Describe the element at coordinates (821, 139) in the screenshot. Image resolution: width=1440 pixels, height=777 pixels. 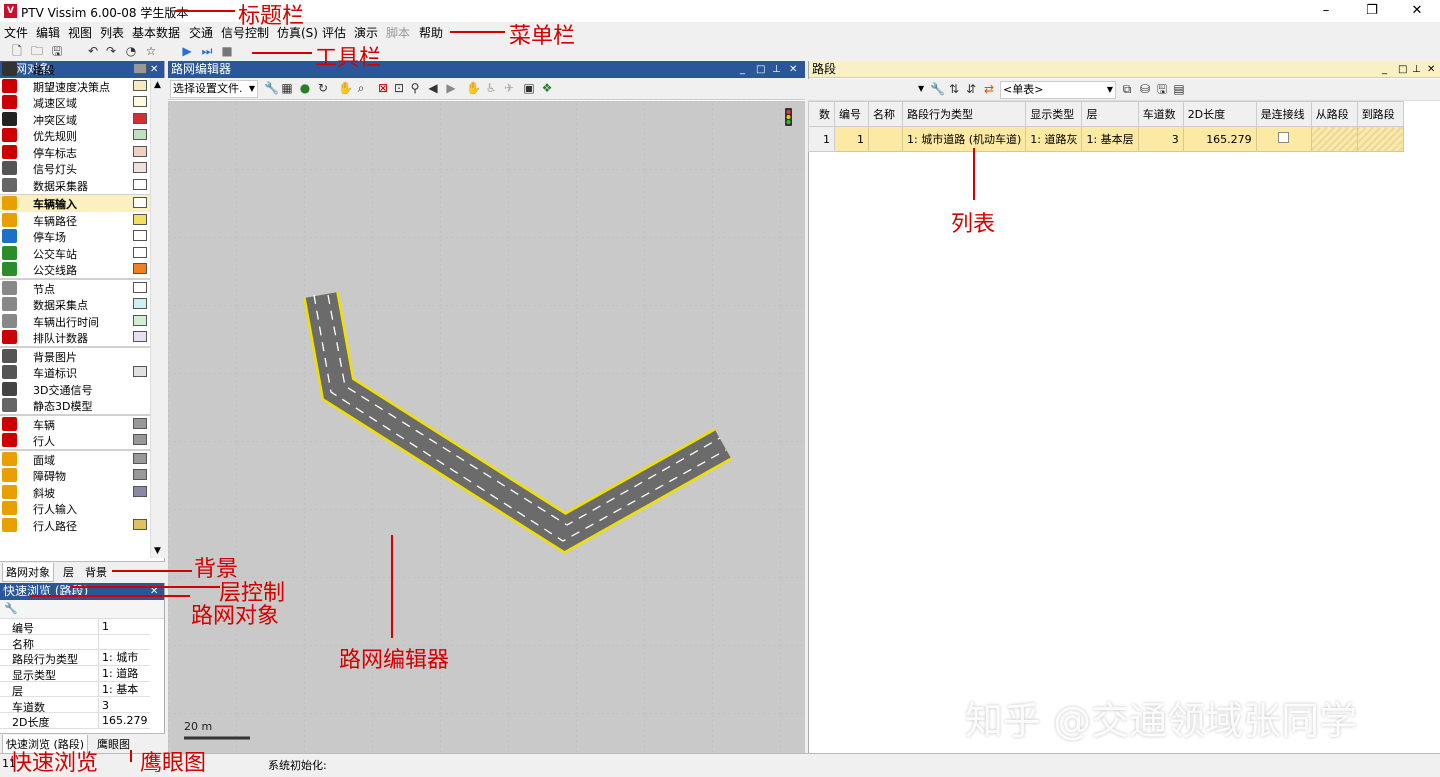
I see `row-count-cell: 1` at that location.